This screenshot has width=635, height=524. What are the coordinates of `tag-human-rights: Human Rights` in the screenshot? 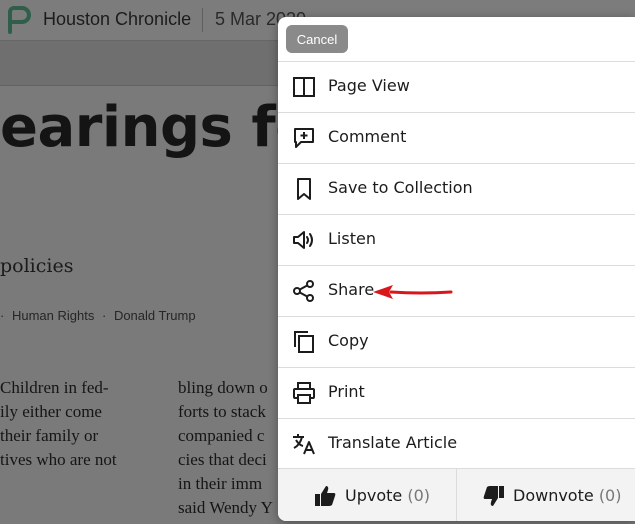 It's located at (53, 315).